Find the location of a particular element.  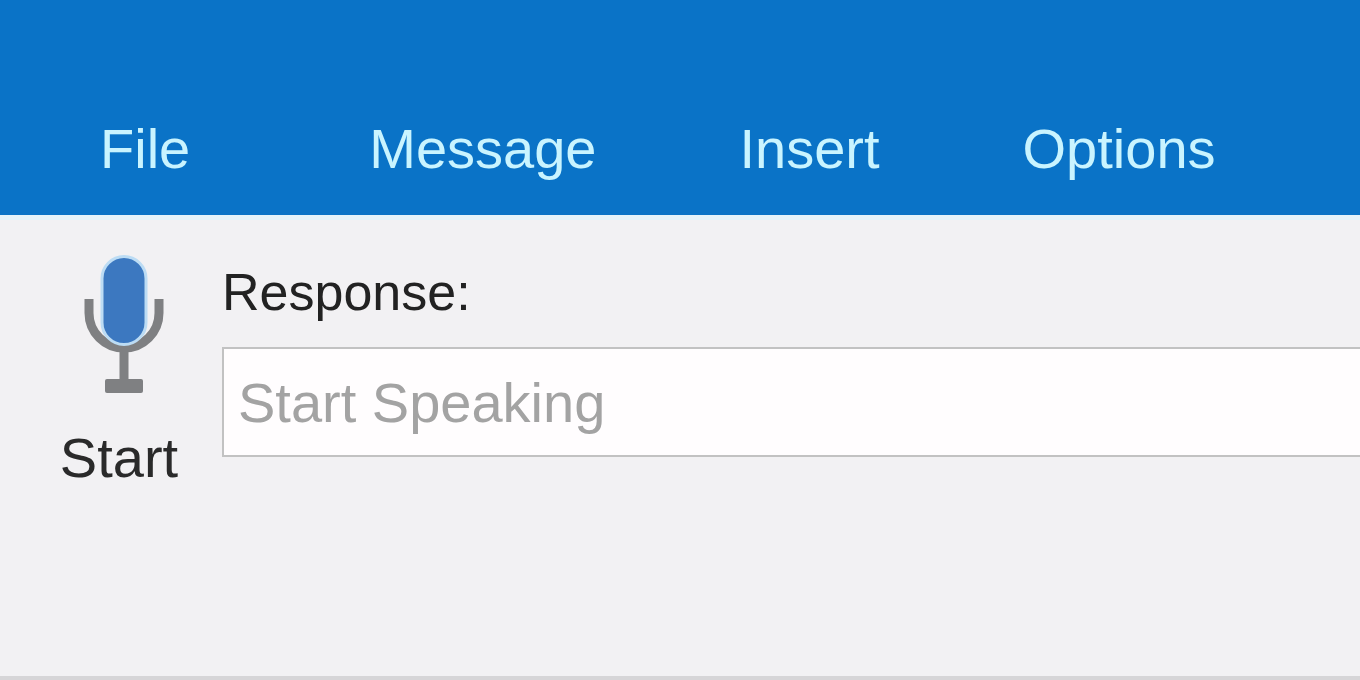

microphone-icon is located at coordinates (124, 324).